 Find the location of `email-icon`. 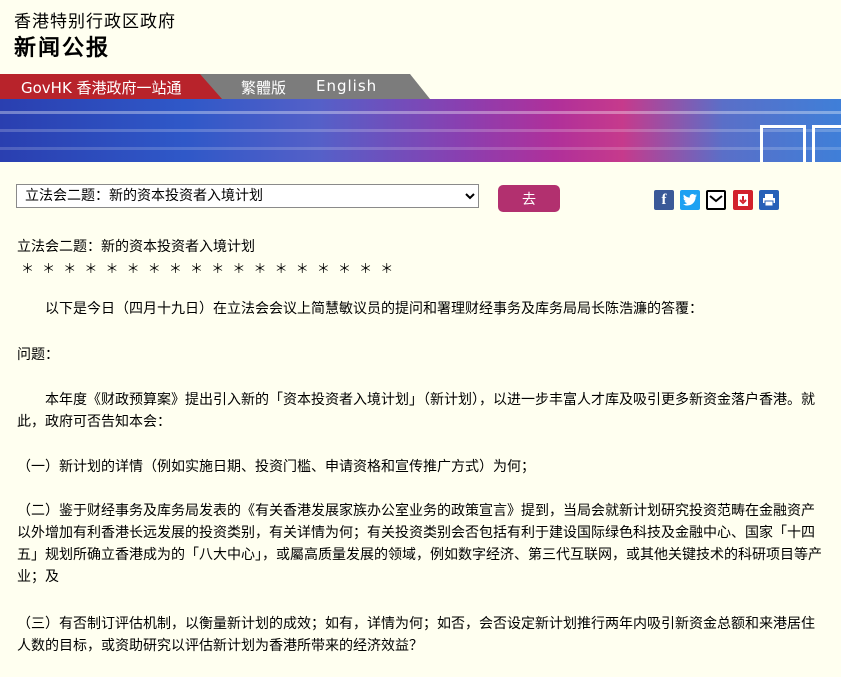

email-icon is located at coordinates (716, 200).